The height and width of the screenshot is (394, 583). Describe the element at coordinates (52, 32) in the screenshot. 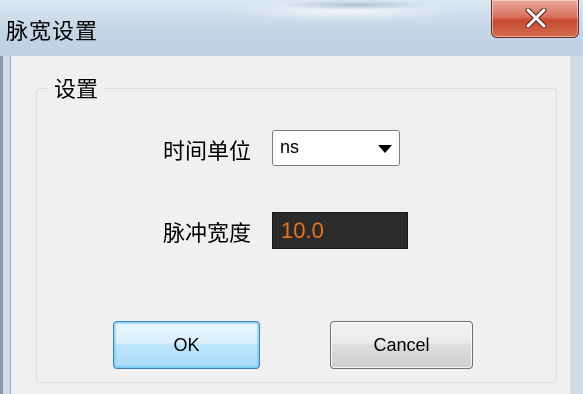

I see `window-title: 脉宽设置` at that location.